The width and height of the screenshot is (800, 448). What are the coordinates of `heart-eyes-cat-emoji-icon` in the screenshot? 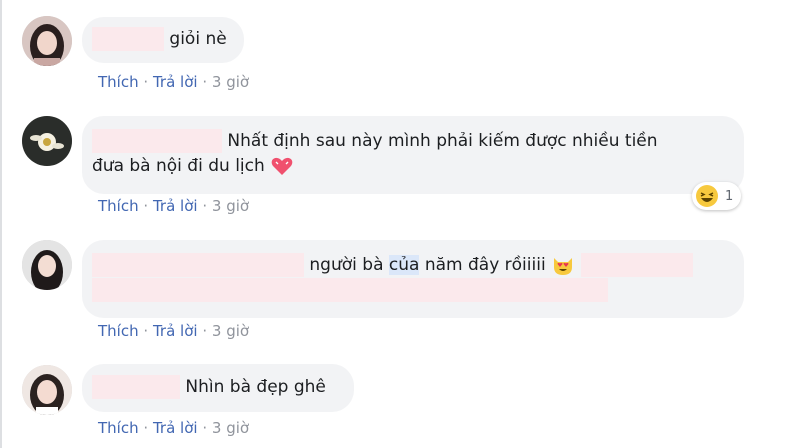 It's located at (563, 265).